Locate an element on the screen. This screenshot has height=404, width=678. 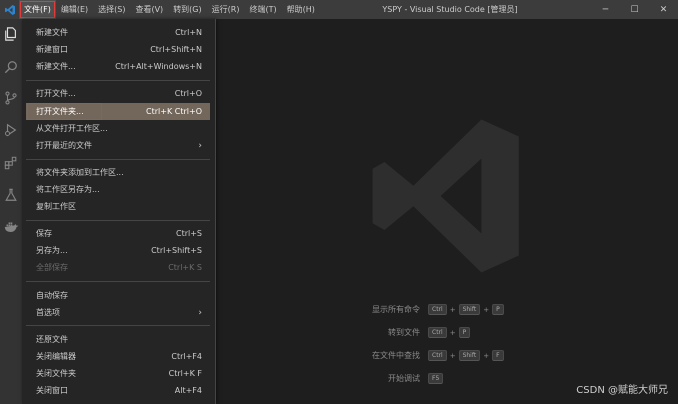
menu-item-auto-save: 自动保存 is located at coordinates (118, 295).